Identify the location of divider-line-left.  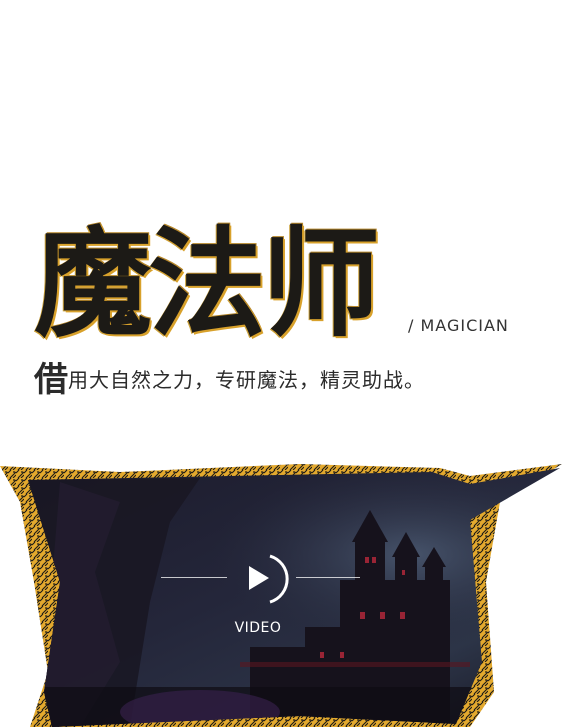
(194, 577).